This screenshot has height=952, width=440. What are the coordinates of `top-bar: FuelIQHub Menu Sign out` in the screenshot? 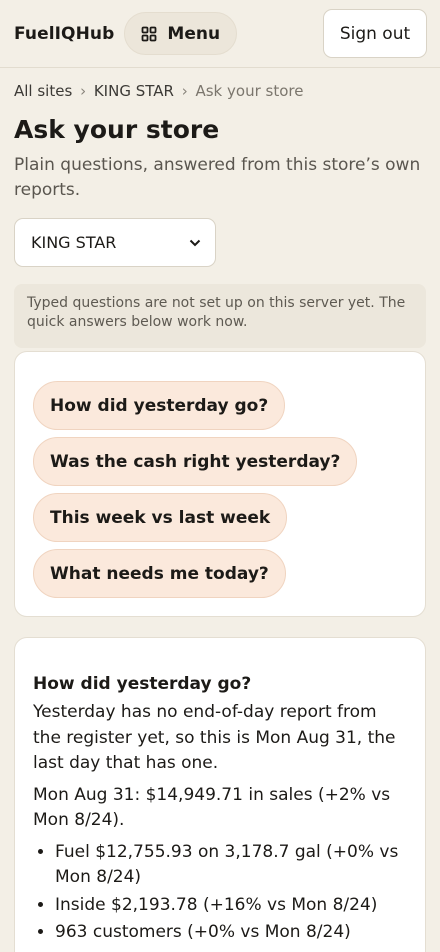 It's located at (220, 34).